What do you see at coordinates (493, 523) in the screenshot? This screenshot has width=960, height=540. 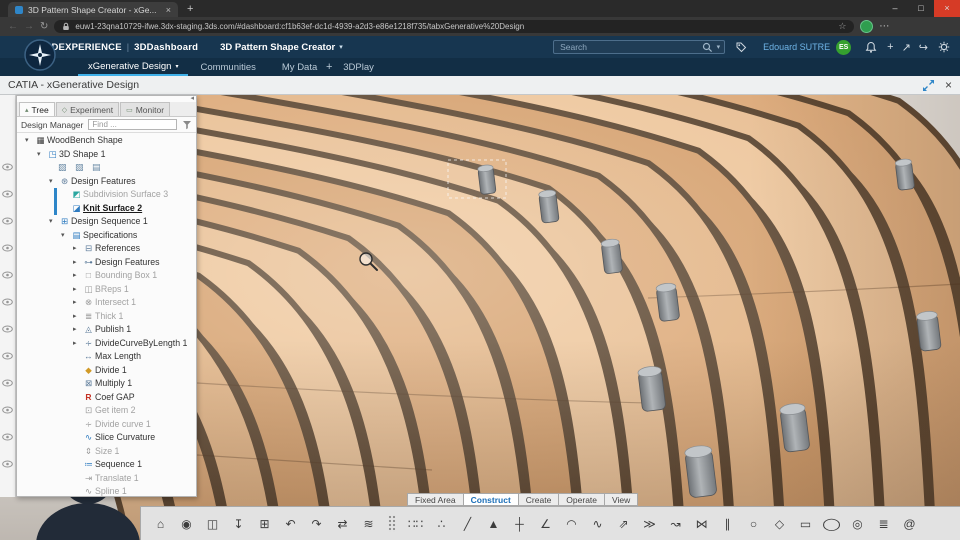 I see `plane-icon: ▲` at bounding box center [493, 523].